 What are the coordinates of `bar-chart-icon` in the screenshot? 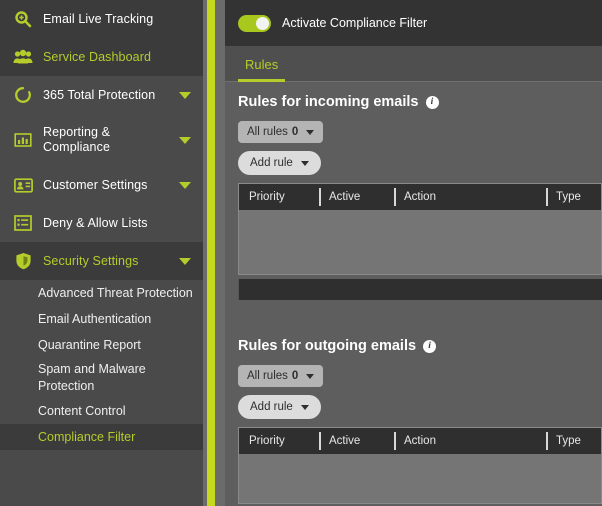 It's located at (23, 140).